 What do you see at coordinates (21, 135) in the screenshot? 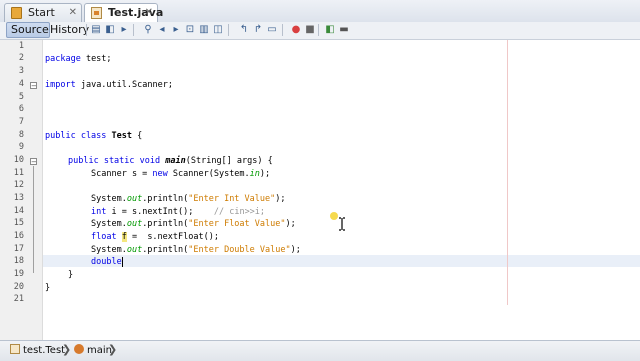
I see `line-number: 8` at bounding box center [21, 135].